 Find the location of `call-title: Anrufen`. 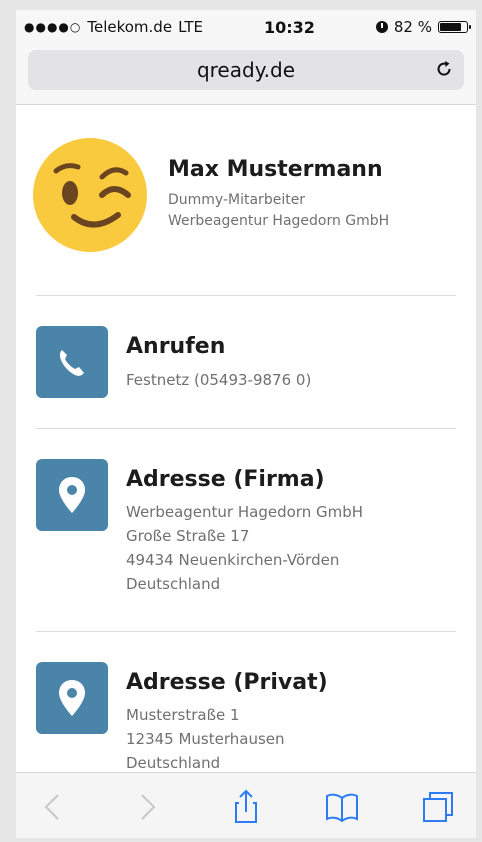

call-title: Anrufen is located at coordinates (176, 346).